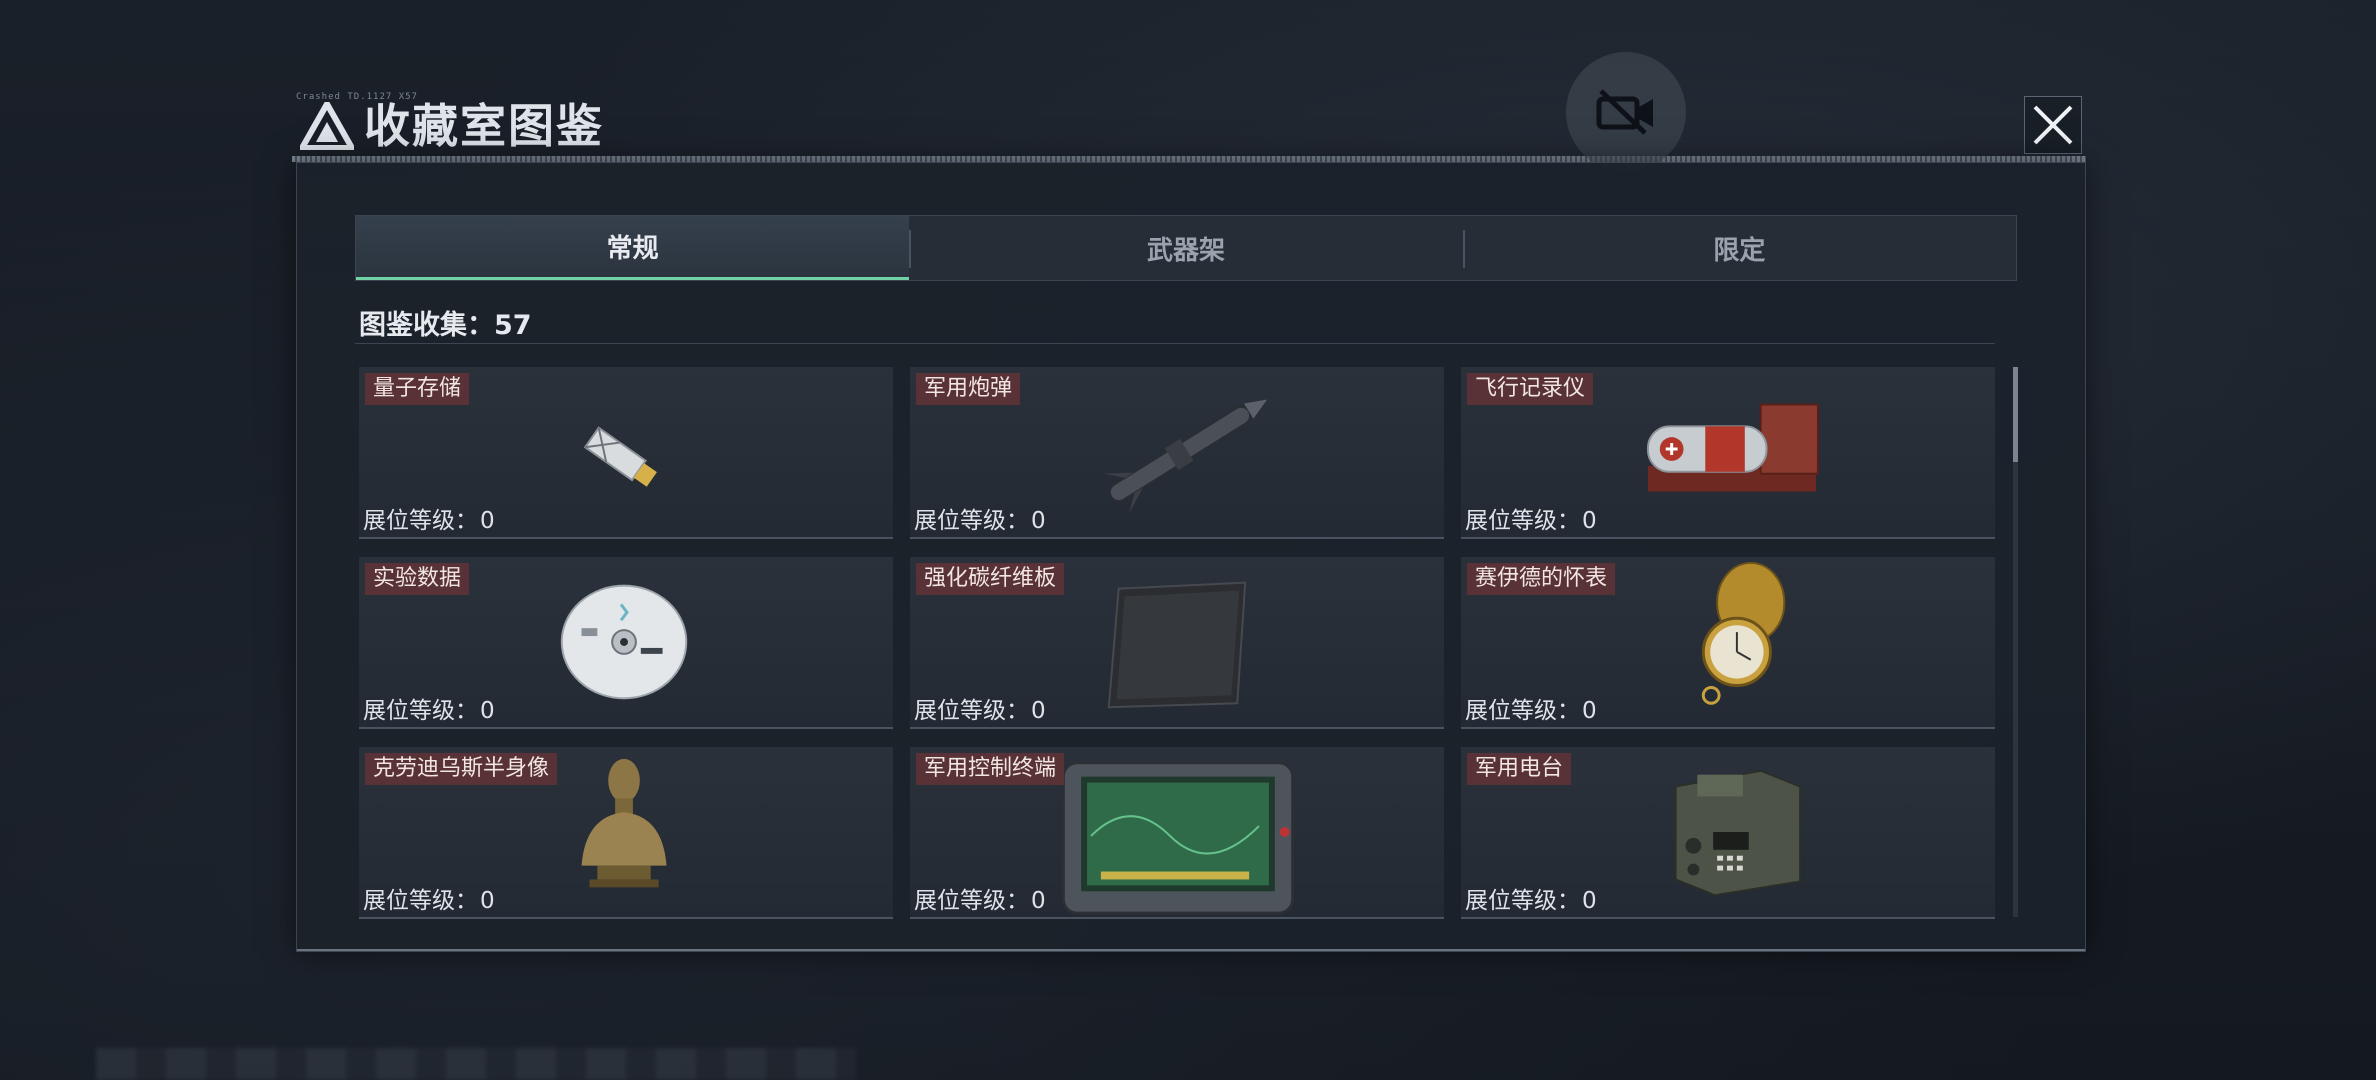  Describe the element at coordinates (417, 579) in the screenshot. I see `item-name: 实验数据` at that location.